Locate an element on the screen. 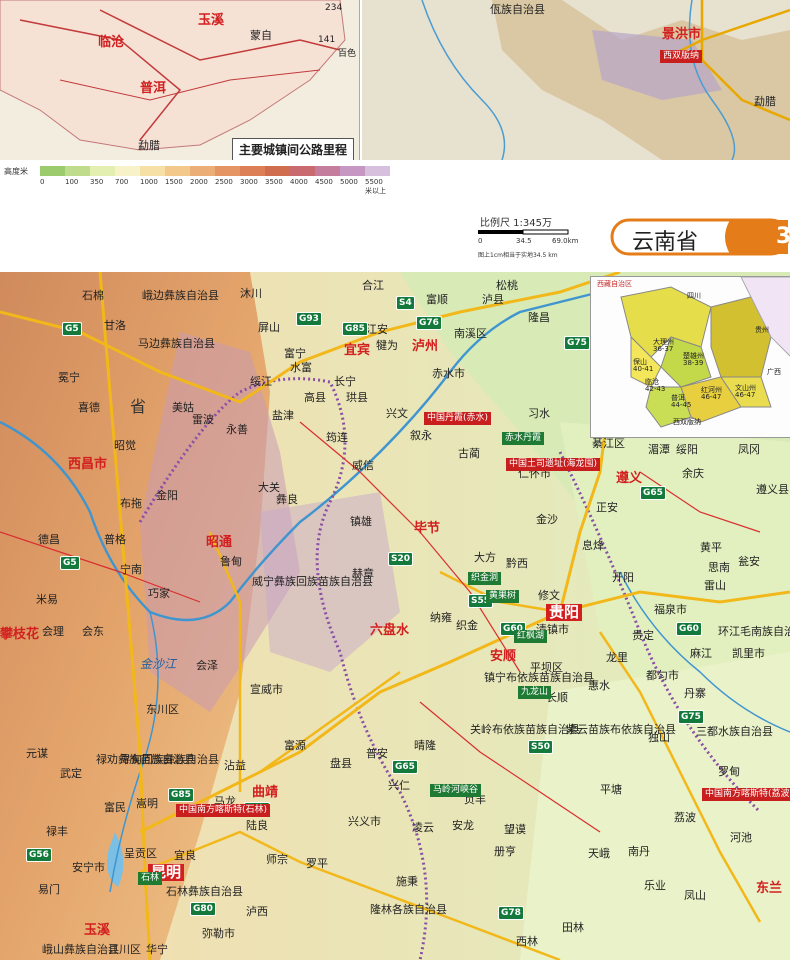  town-label: 富源 is located at coordinates (295, 745).